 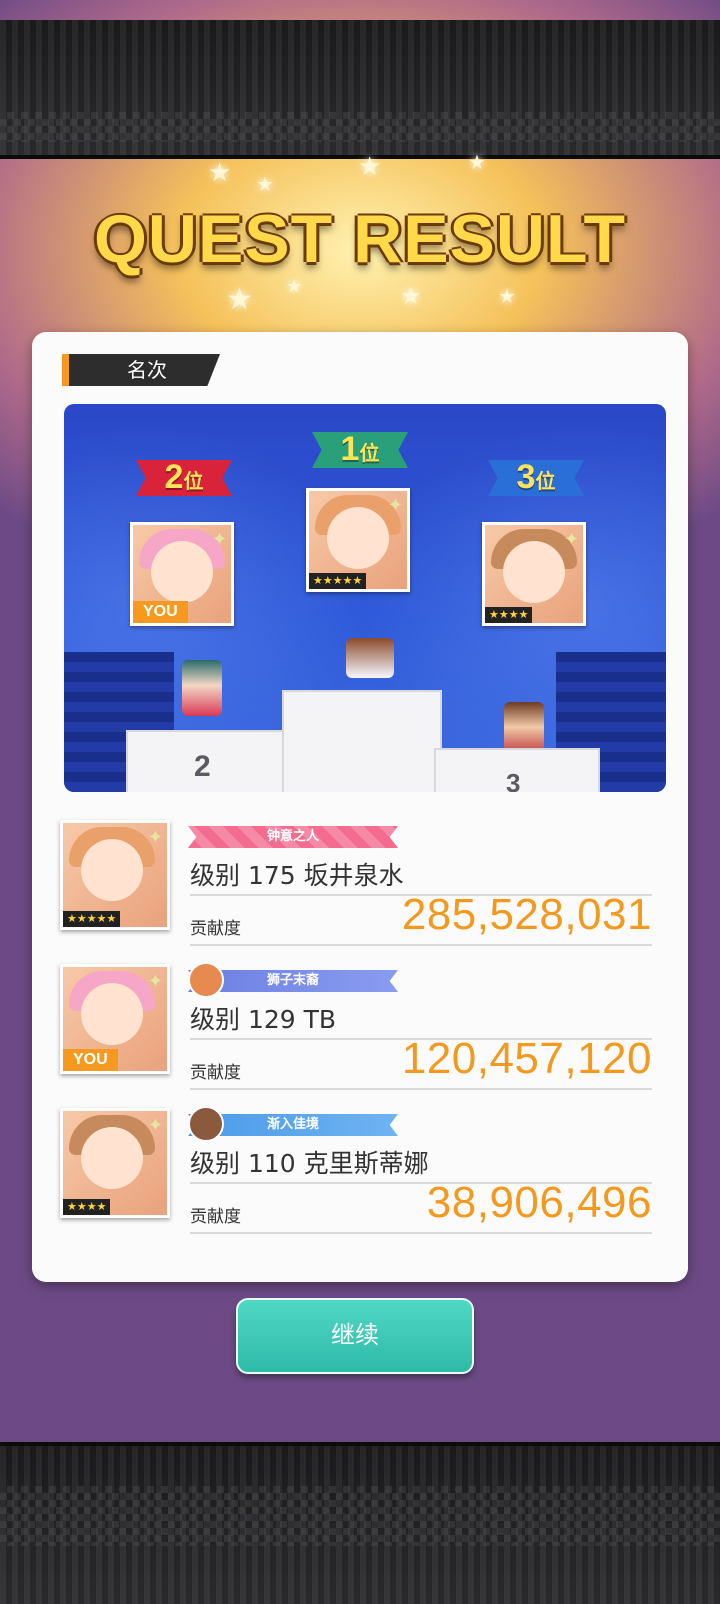 What do you see at coordinates (184, 478) in the screenshot?
I see `rank-ribbon-2: 2位` at bounding box center [184, 478].